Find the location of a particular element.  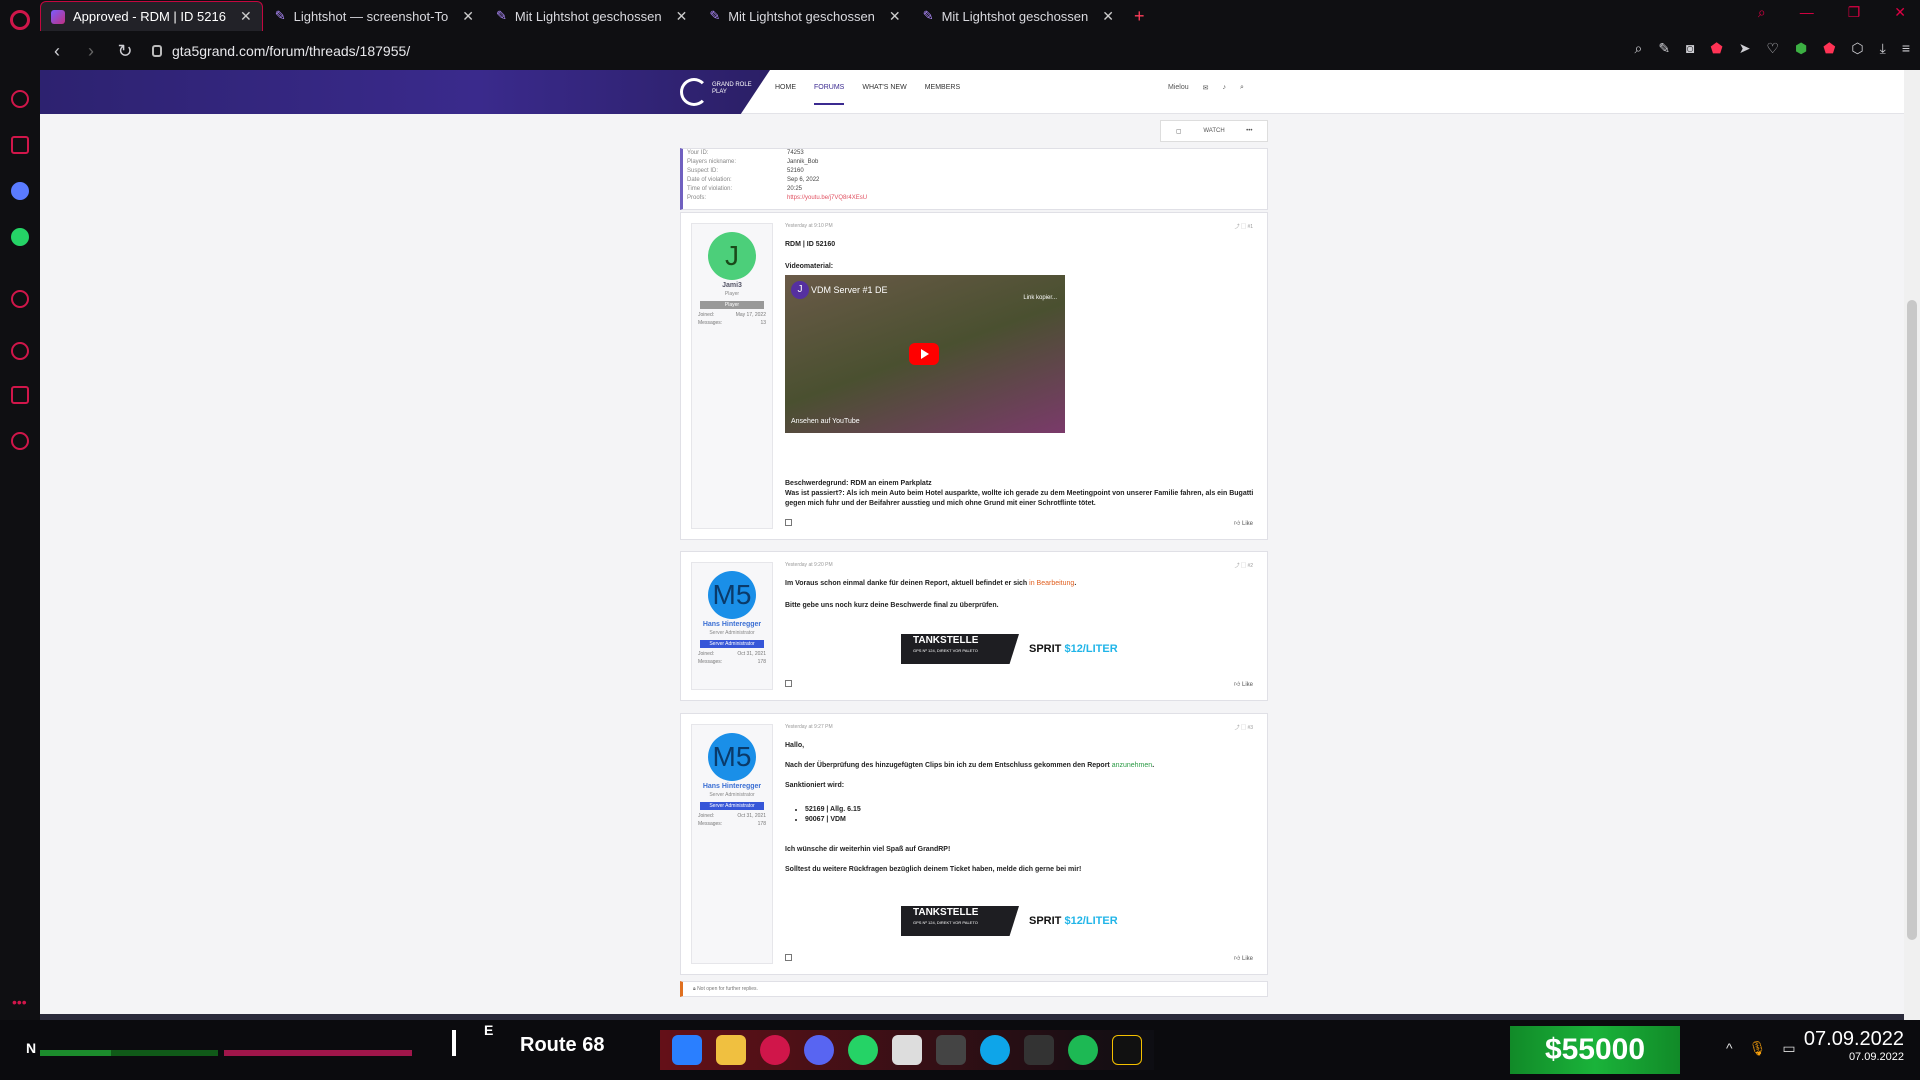

scroll-thumb is located at coordinates (1912, 620).